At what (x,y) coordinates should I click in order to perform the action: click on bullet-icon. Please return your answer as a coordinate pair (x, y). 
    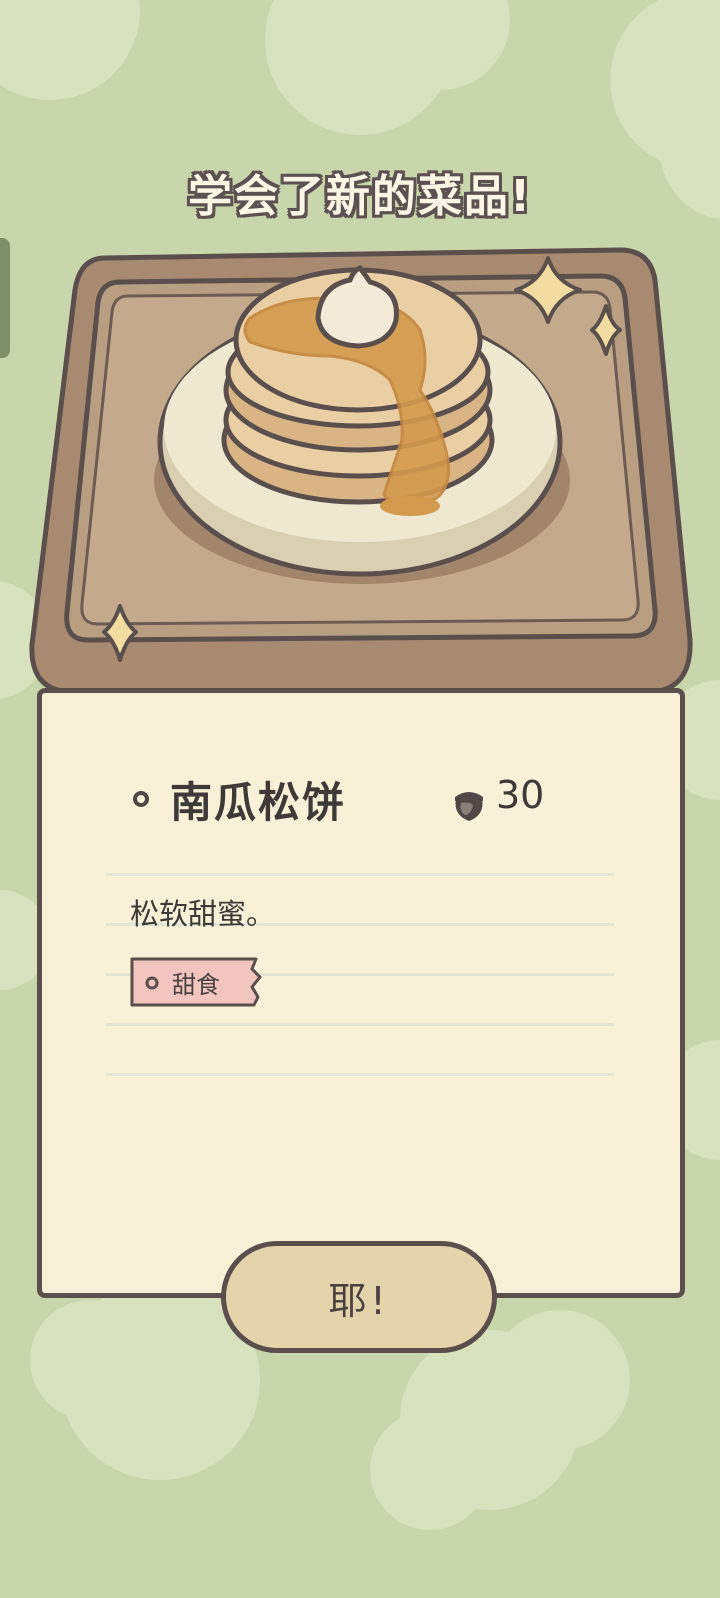
    Looking at the image, I should click on (141, 799).